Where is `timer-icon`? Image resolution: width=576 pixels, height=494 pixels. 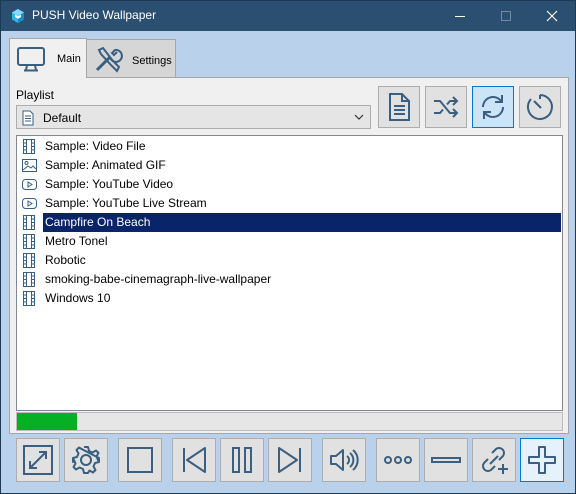
timer-icon is located at coordinates (539, 107).